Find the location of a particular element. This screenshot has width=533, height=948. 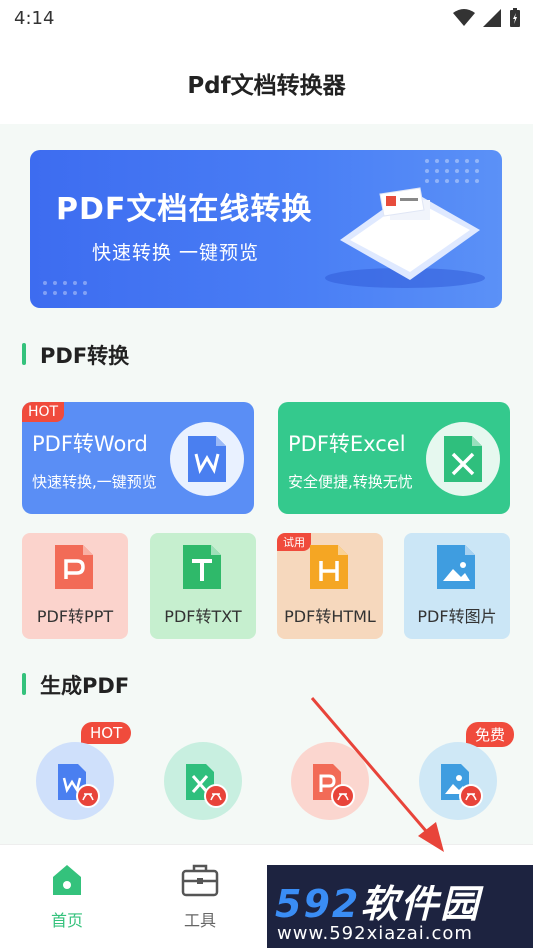

excel-icon is located at coordinates (463, 459).